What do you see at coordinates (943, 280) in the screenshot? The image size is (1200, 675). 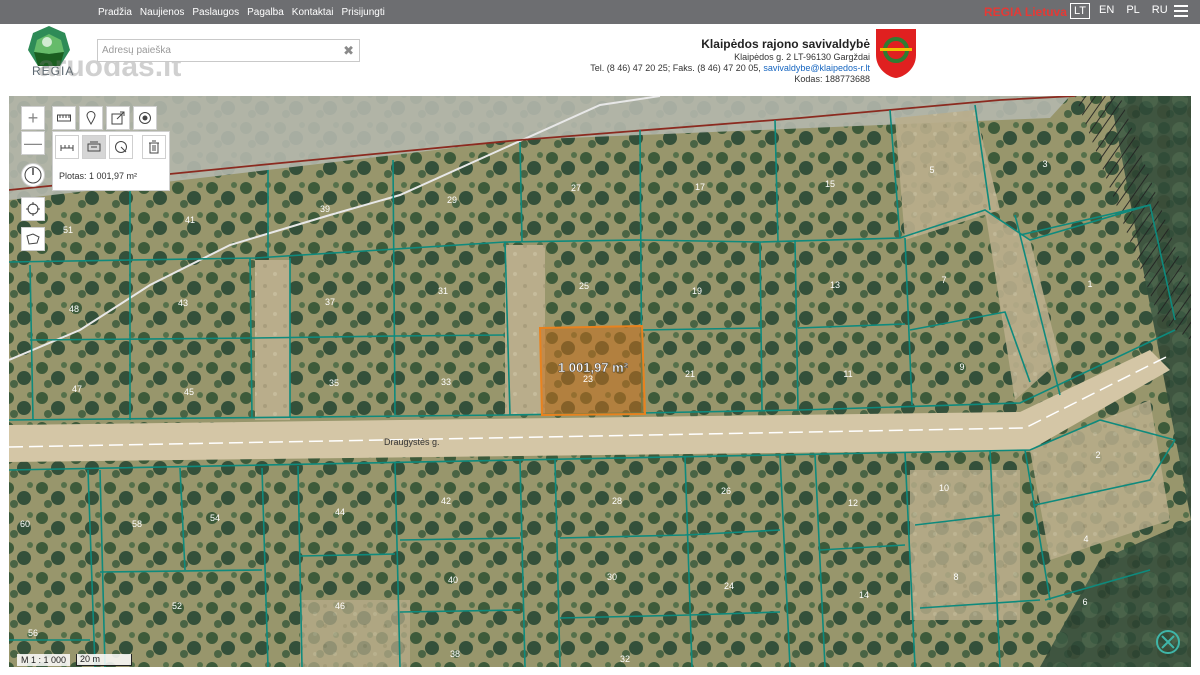 I see `parcel-label: 7` at bounding box center [943, 280].